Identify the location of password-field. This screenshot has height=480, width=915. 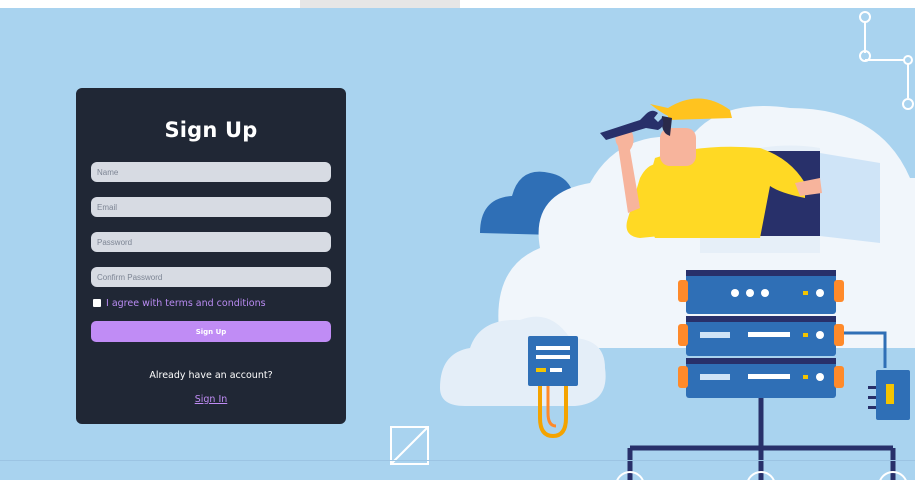
(211, 242).